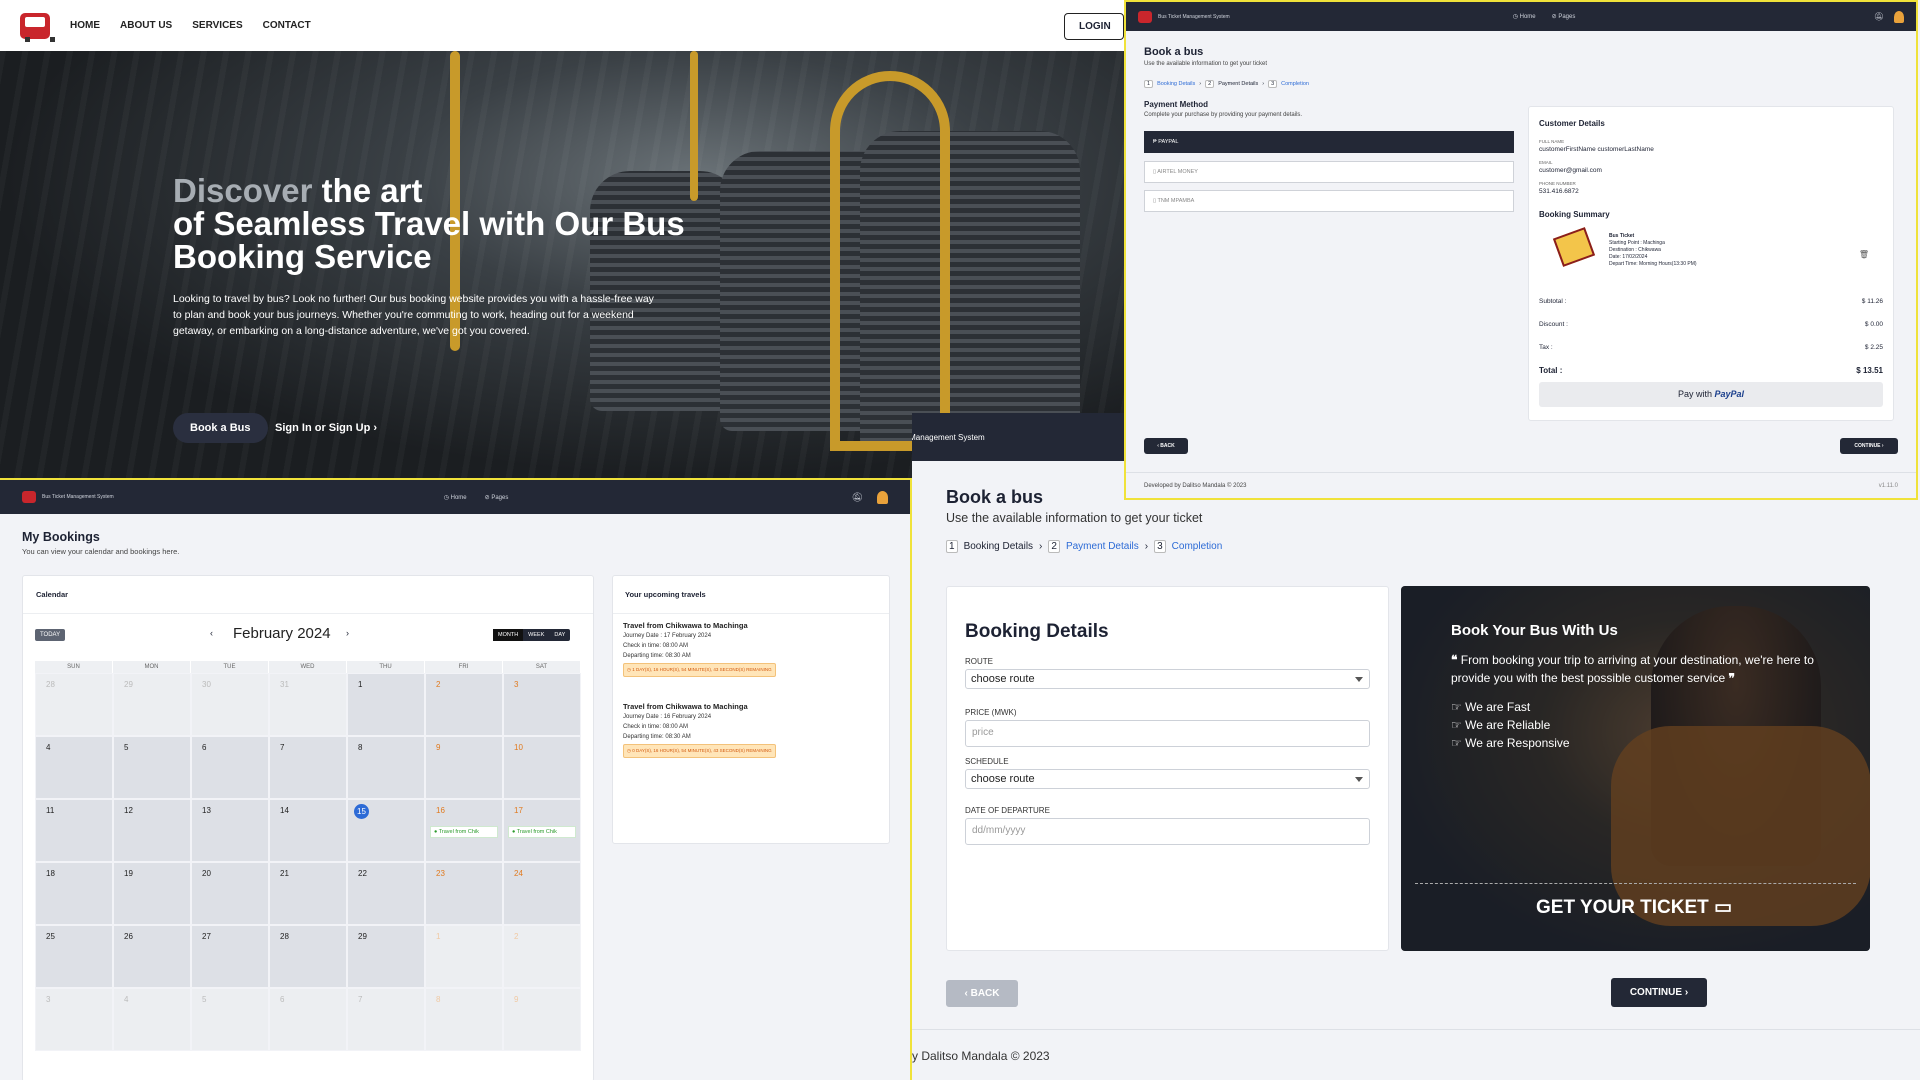  Describe the element at coordinates (1167, 779) in the screenshot. I see `schedule-select: choose route` at that location.